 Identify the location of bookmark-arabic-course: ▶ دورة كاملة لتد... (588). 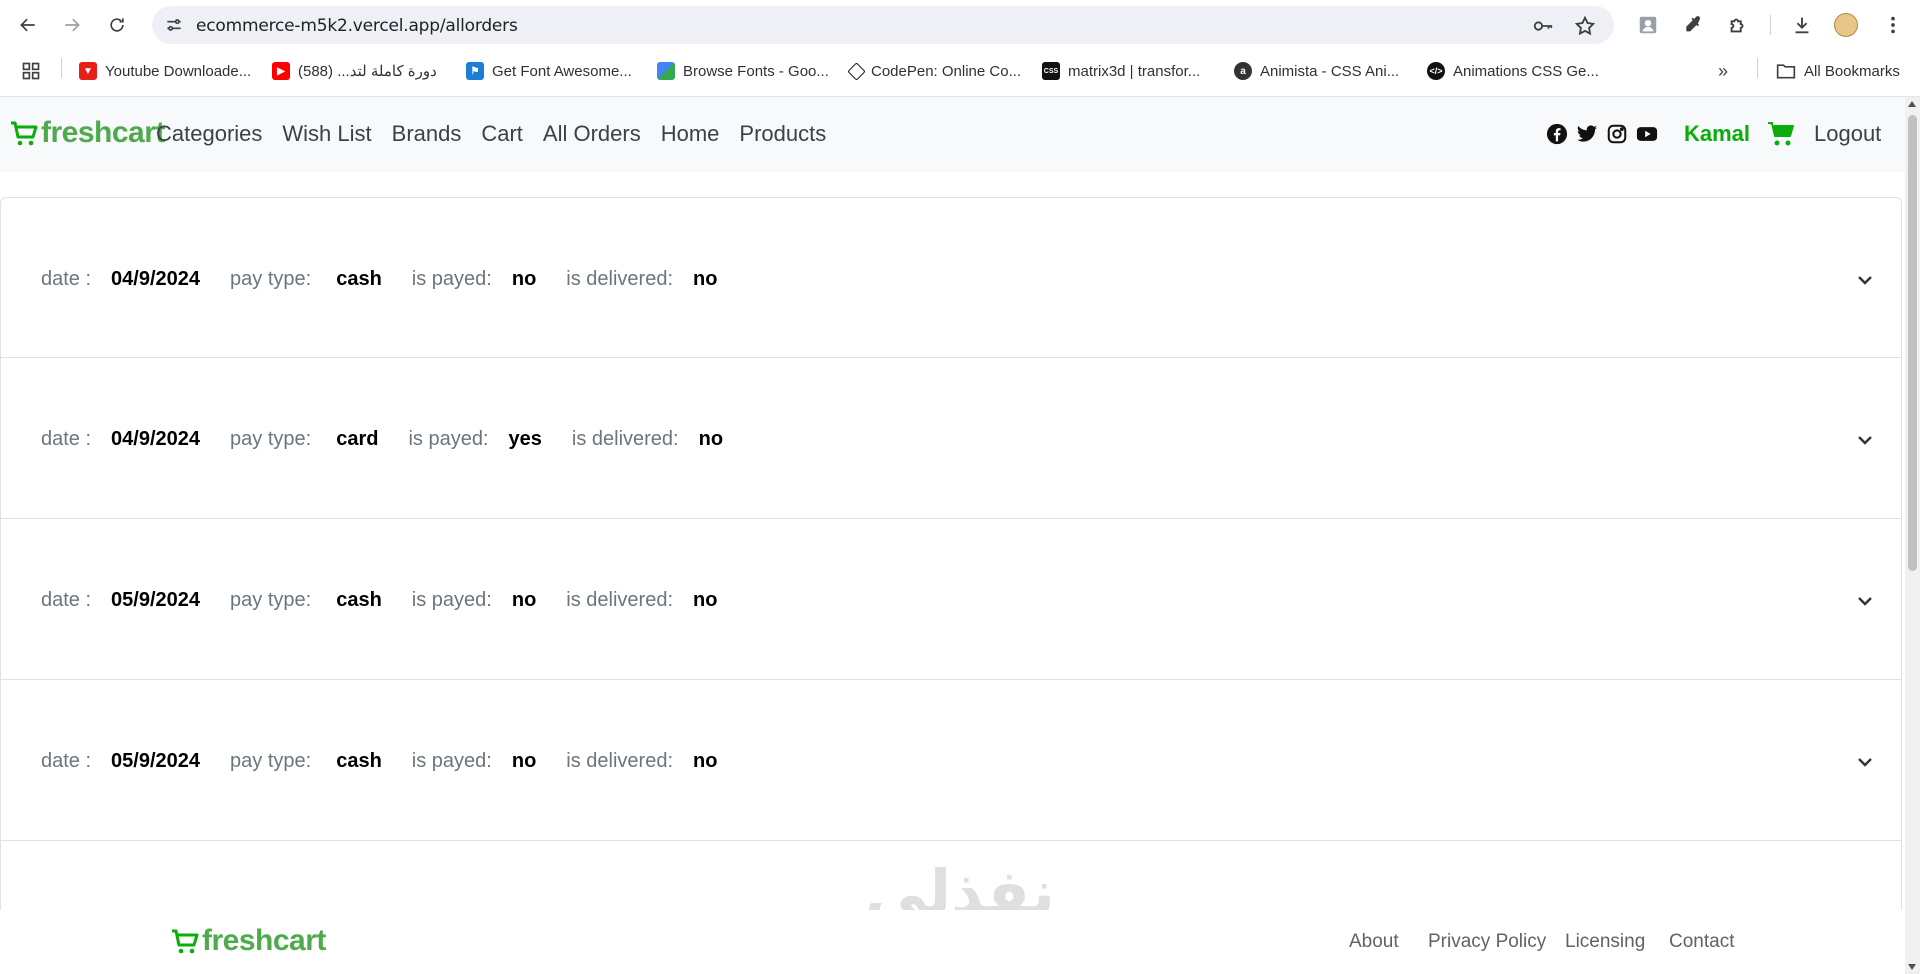
(354, 71).